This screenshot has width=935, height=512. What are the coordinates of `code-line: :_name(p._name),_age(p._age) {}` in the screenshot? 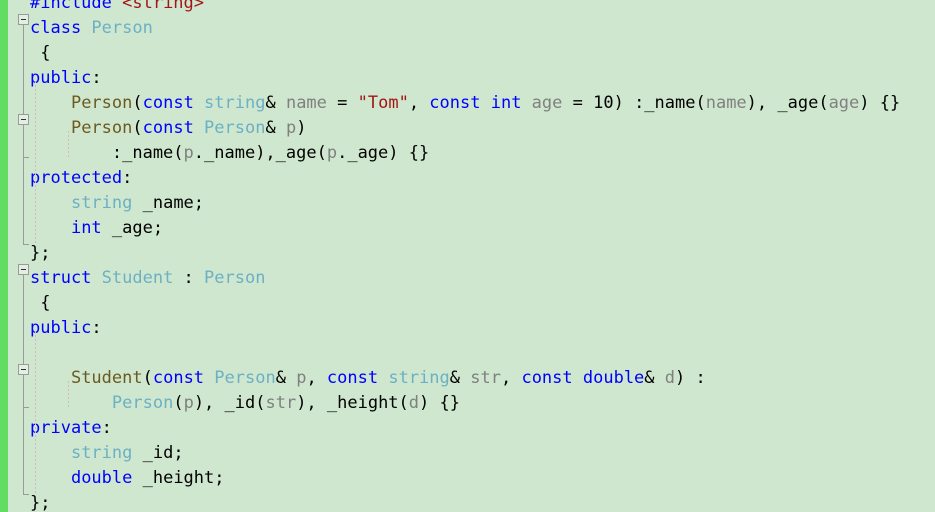 It's located at (214, 153).